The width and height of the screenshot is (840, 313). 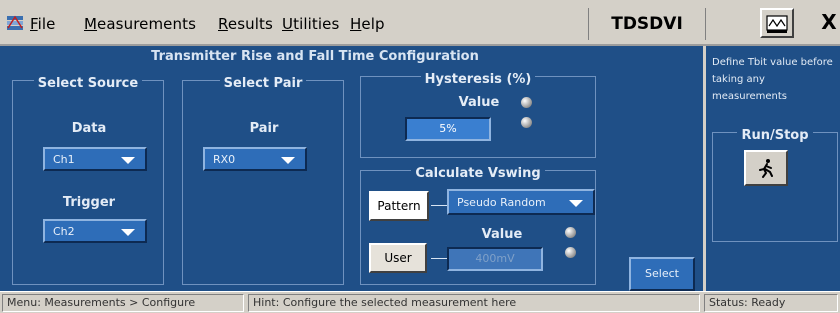 I want to click on run-stop-button, so click(x=766, y=168).